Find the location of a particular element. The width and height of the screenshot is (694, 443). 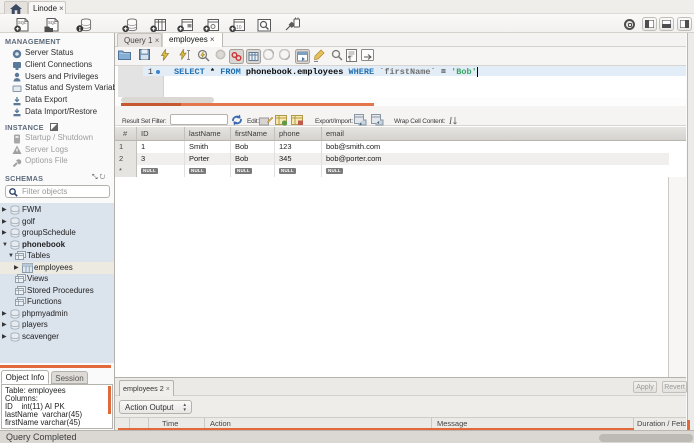

svg-text: 10 is located at coordinates (239, 28).